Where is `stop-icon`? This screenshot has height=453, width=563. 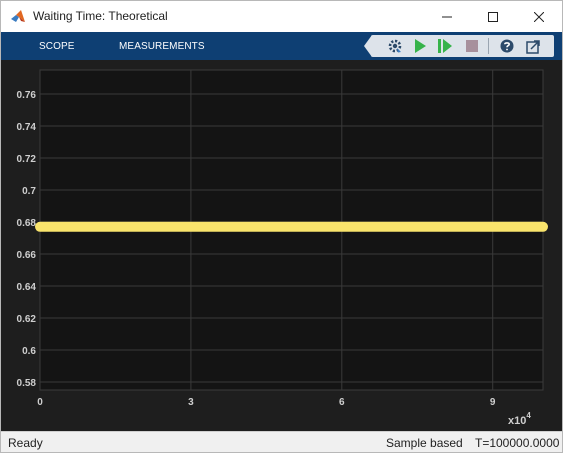 stop-icon is located at coordinates (472, 46).